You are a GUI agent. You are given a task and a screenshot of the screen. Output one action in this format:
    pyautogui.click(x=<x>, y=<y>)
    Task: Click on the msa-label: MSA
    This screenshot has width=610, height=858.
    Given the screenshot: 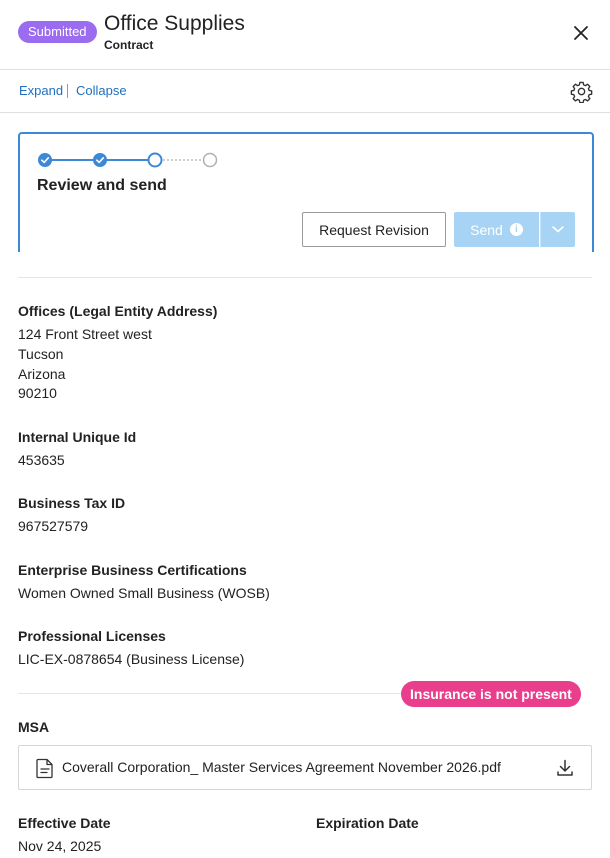 What is the action you would take?
    pyautogui.click(x=34, y=727)
    